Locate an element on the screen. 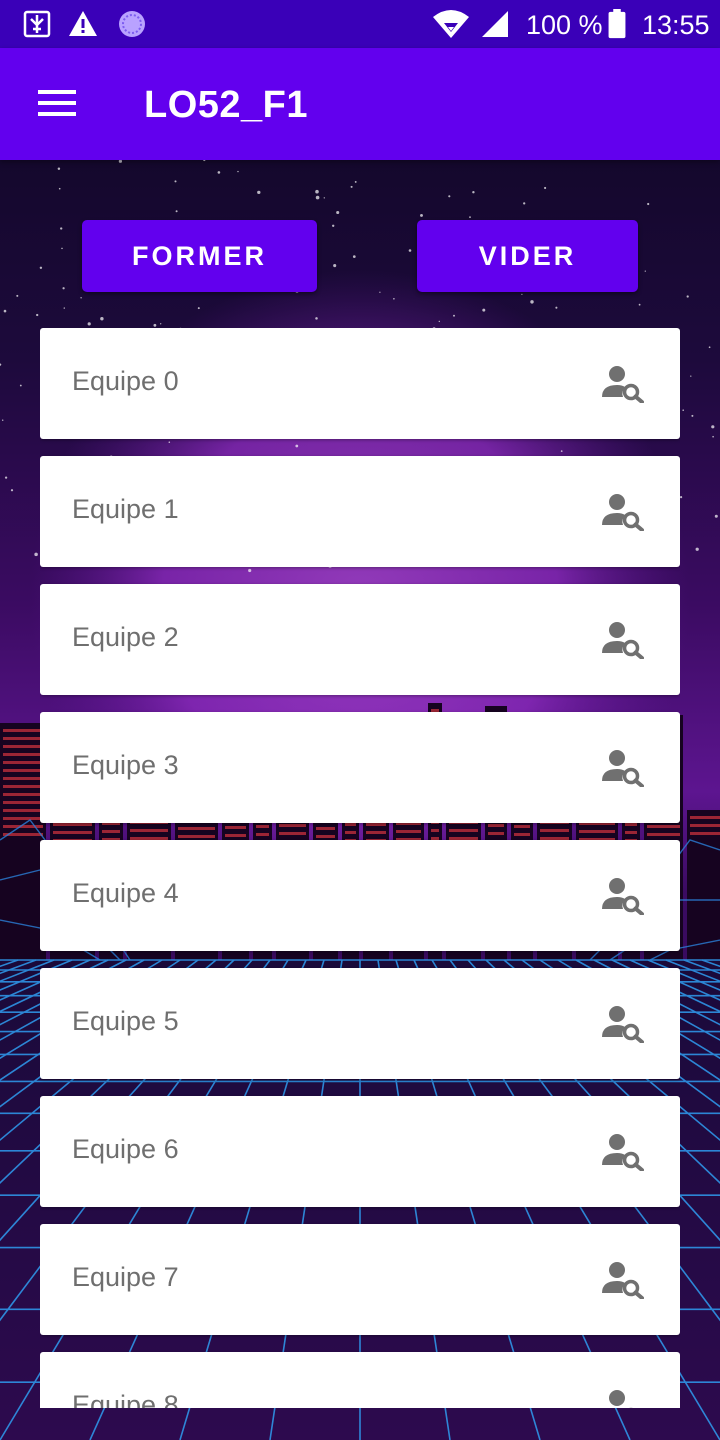 This screenshot has height=1440, width=720. team-card: Equipe 1 is located at coordinates (360, 511).